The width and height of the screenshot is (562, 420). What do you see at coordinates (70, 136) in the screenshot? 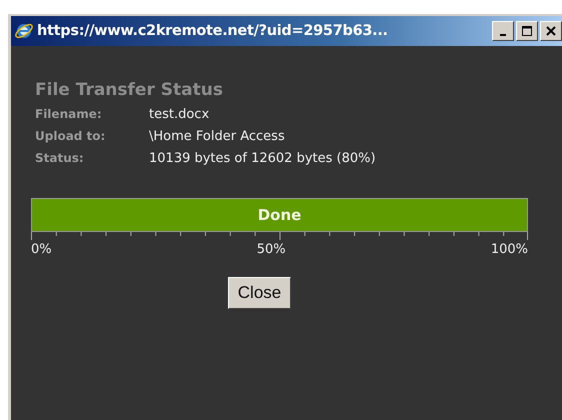
I see `field-label: Upload to:` at bounding box center [70, 136].